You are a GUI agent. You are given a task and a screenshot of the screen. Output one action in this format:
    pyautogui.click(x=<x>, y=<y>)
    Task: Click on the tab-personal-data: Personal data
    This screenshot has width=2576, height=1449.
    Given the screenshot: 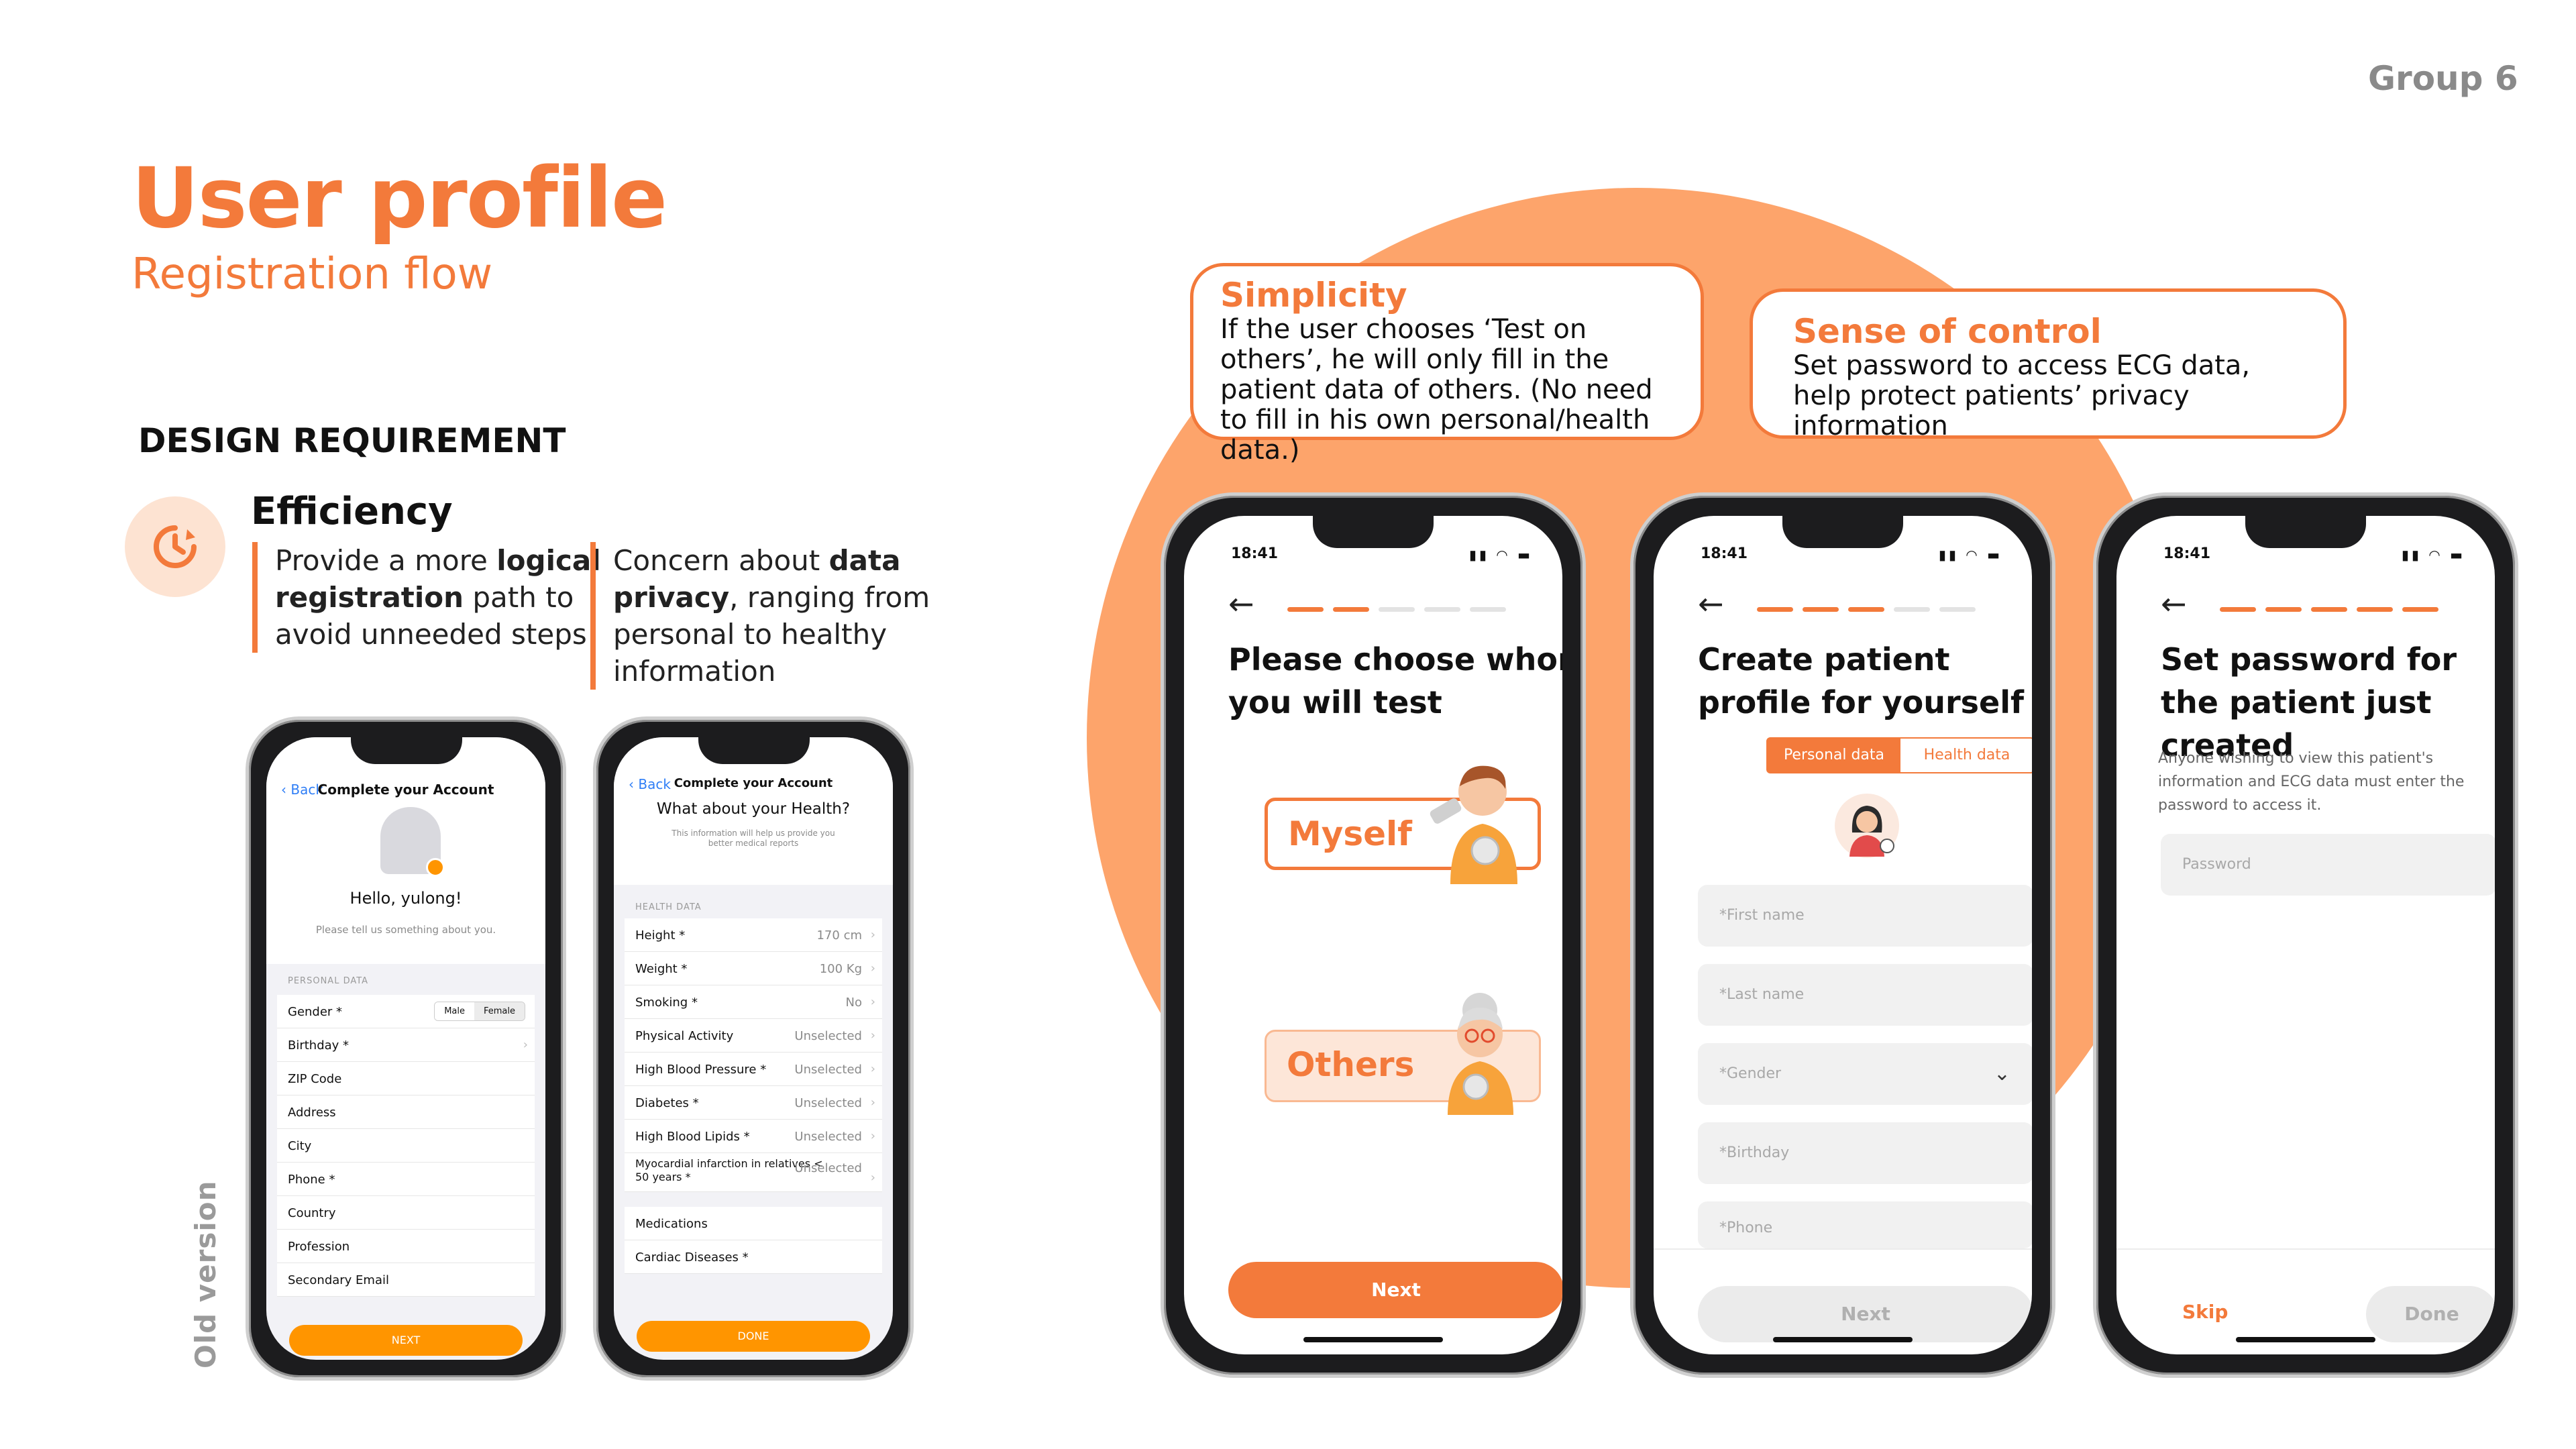 What is the action you would take?
    pyautogui.click(x=1834, y=755)
    